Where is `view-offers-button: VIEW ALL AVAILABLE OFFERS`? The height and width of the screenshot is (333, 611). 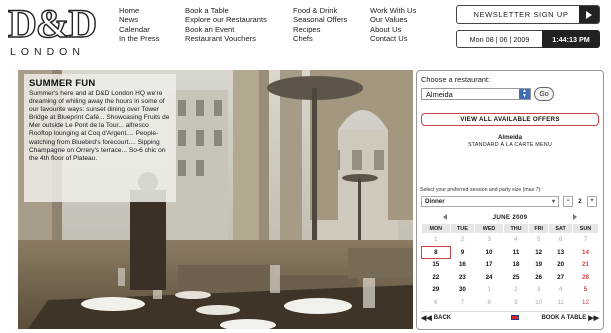
view-offers-button: VIEW ALL AVAILABLE OFFERS is located at coordinates (510, 119).